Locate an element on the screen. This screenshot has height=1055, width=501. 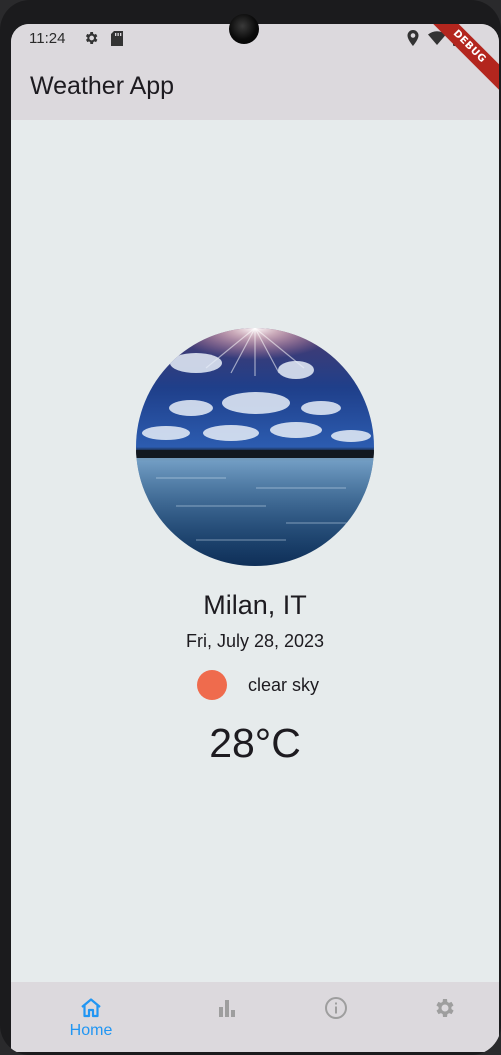
bar-chart-icon is located at coordinates (227, 1008).